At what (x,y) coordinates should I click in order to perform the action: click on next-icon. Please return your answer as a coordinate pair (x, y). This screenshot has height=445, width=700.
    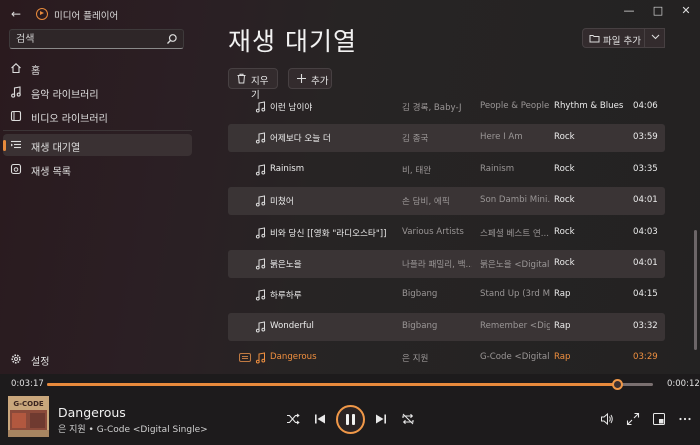
    Looking at the image, I should click on (381, 419).